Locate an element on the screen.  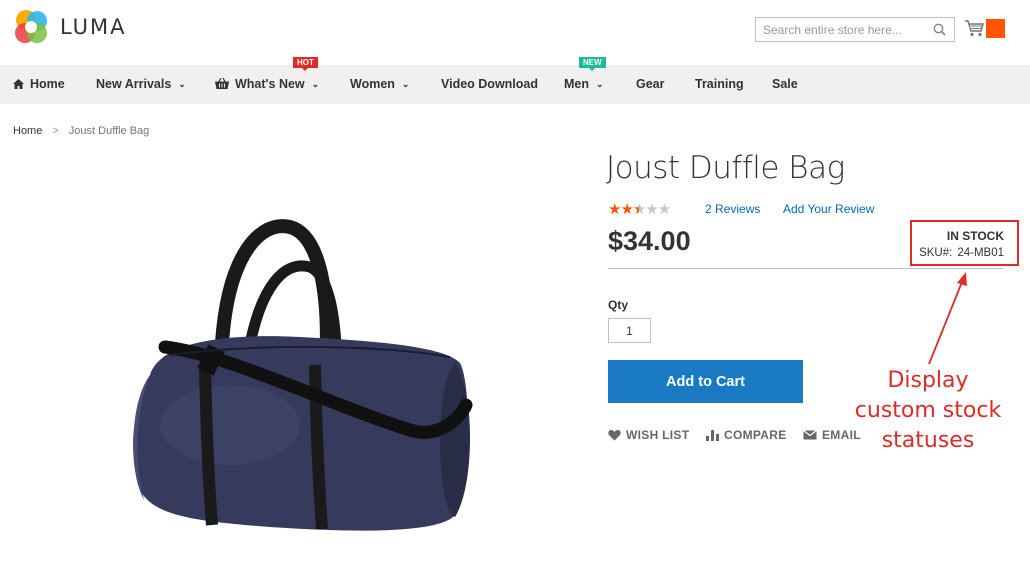
annotation-line-3: statuses is located at coordinates (928, 440).